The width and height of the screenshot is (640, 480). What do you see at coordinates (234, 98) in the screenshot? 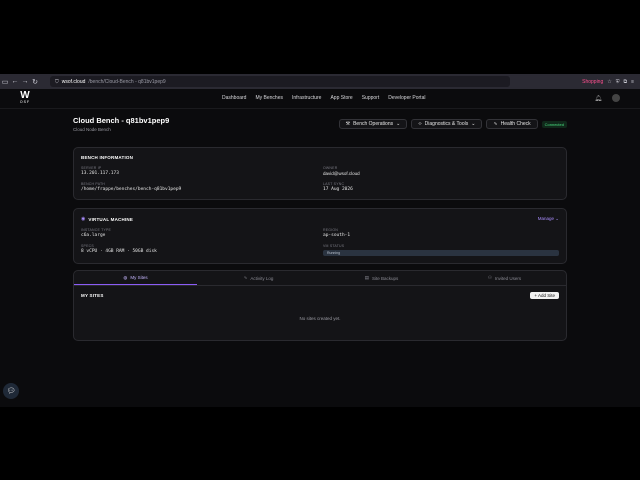
I see `nav-link-dashboard: Dashboard` at bounding box center [234, 98].